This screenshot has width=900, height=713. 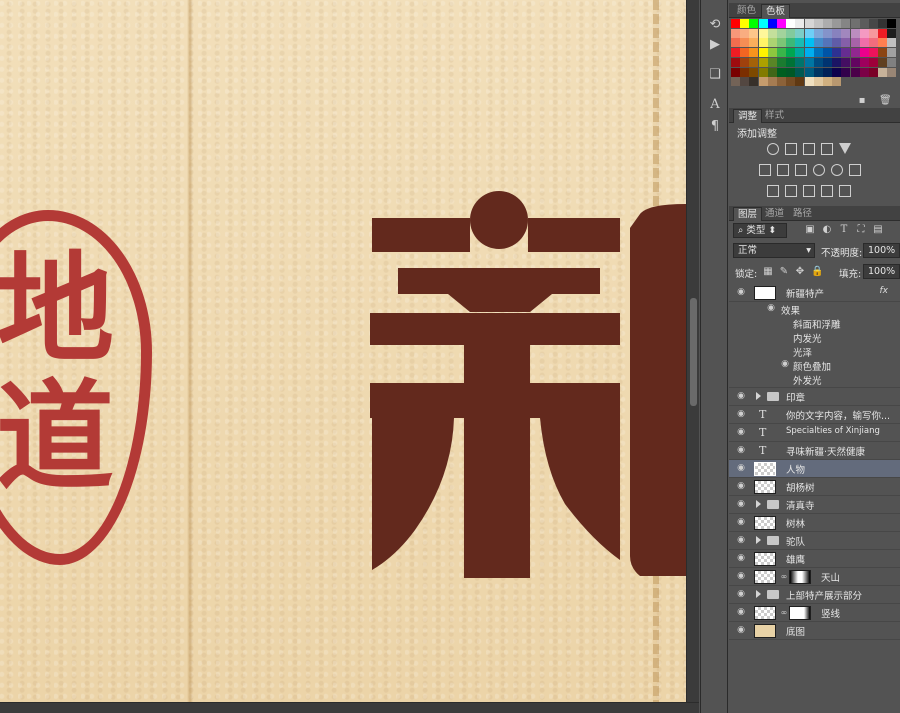 I want to click on scroll-thumb, so click(x=693, y=352).